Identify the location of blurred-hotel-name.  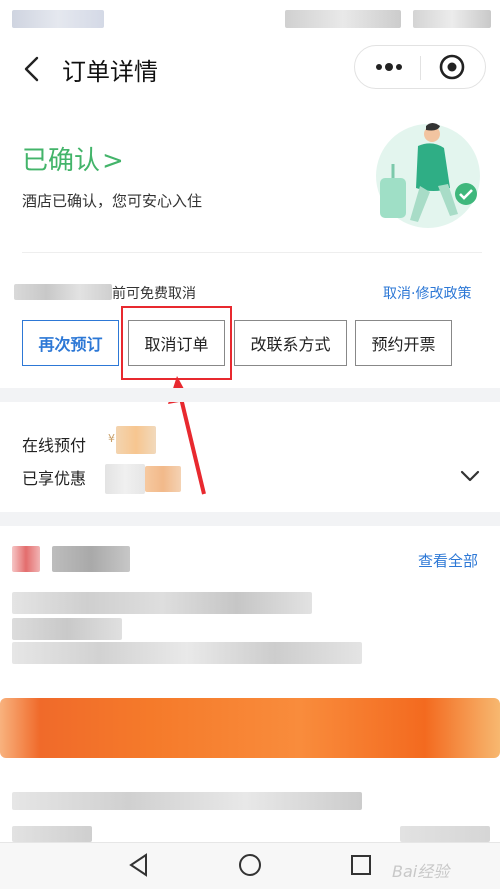
(91, 559).